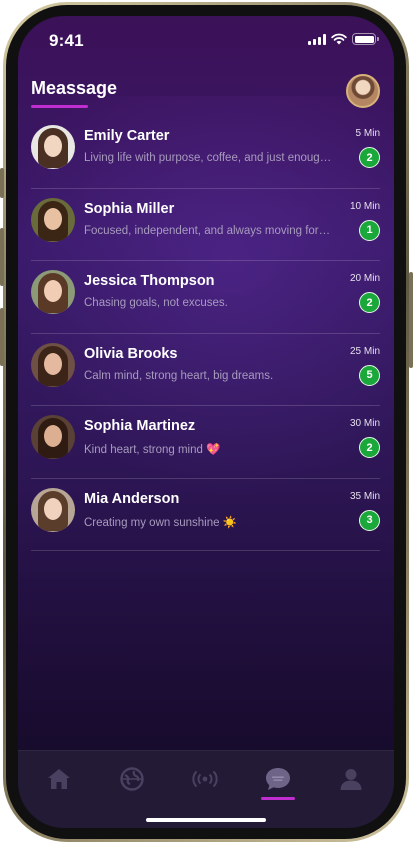  I want to click on nav-profile, so click(351, 779).